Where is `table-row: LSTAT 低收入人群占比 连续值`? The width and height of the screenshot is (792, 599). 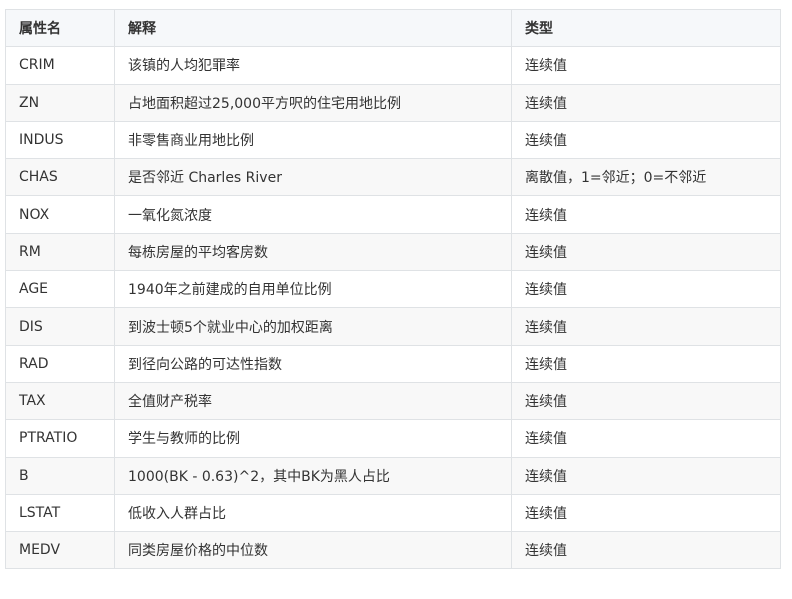 table-row: LSTAT 低收入人群占比 连续值 is located at coordinates (393, 513).